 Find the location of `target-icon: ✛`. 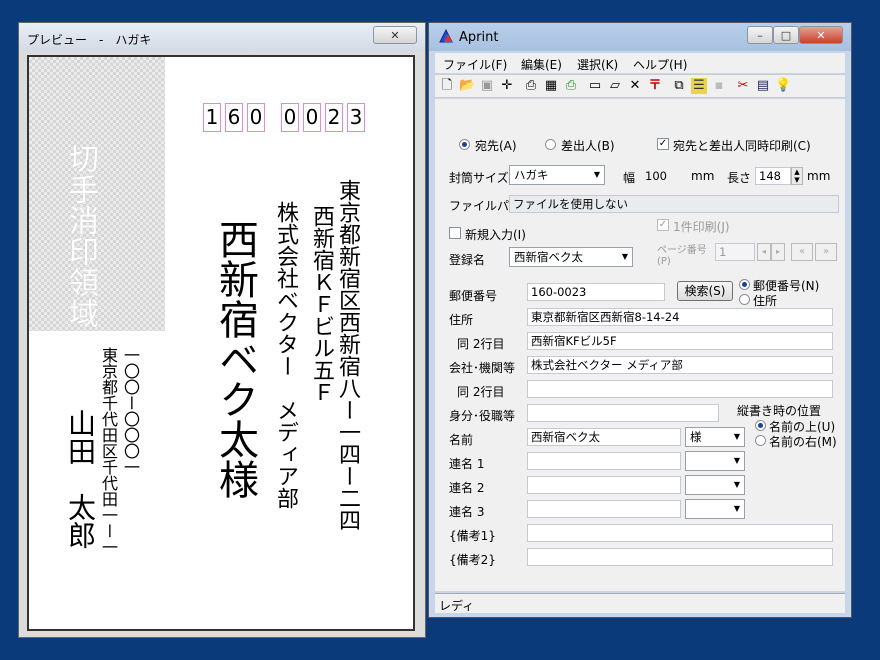

target-icon: ✛ is located at coordinates (507, 86).